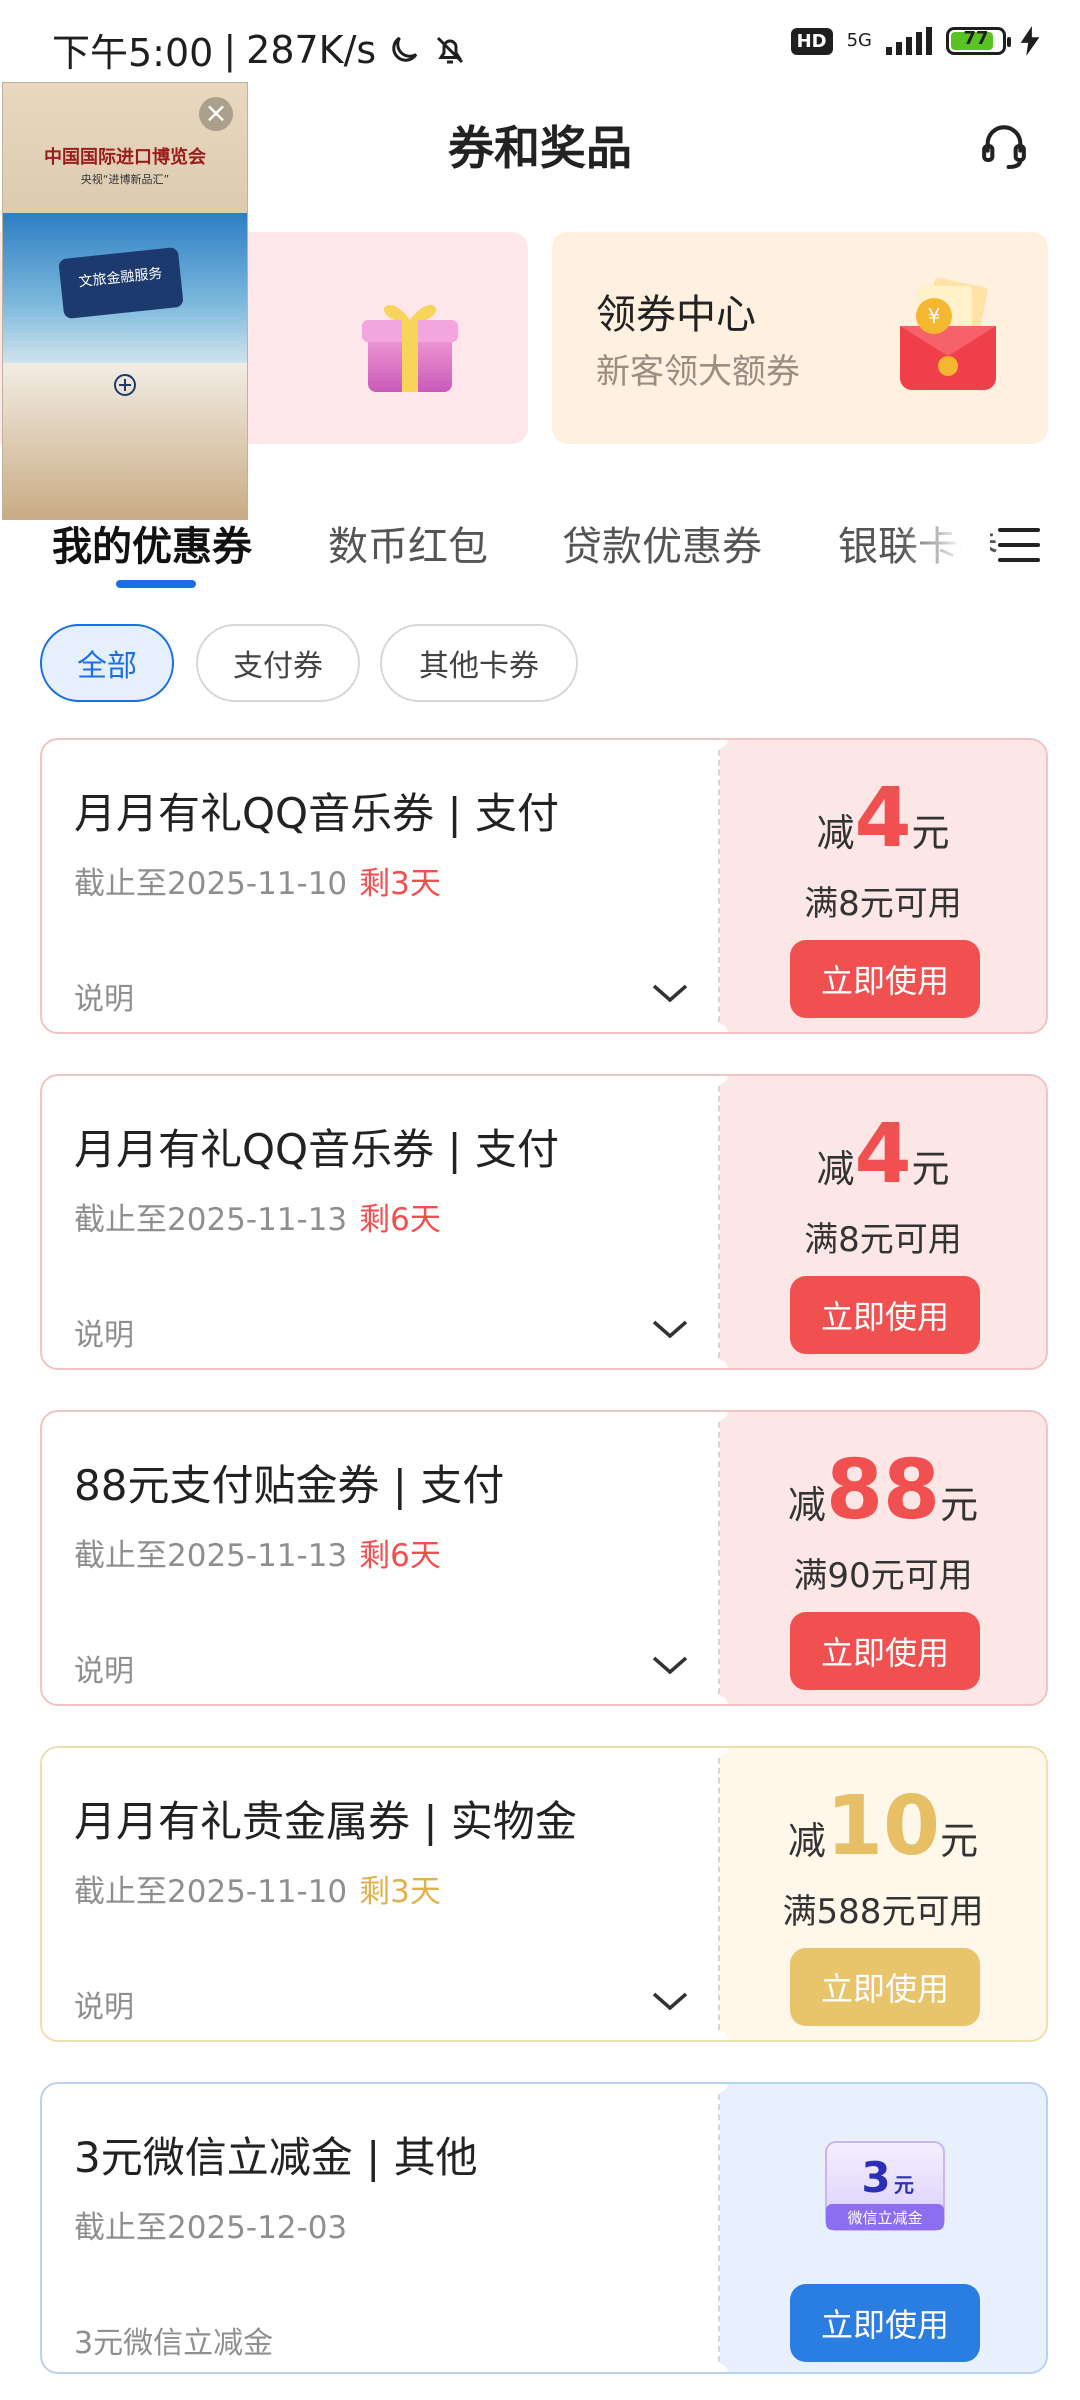  Describe the element at coordinates (662, 543) in the screenshot. I see `tab-loan-coupons: 贷款优惠券` at that location.